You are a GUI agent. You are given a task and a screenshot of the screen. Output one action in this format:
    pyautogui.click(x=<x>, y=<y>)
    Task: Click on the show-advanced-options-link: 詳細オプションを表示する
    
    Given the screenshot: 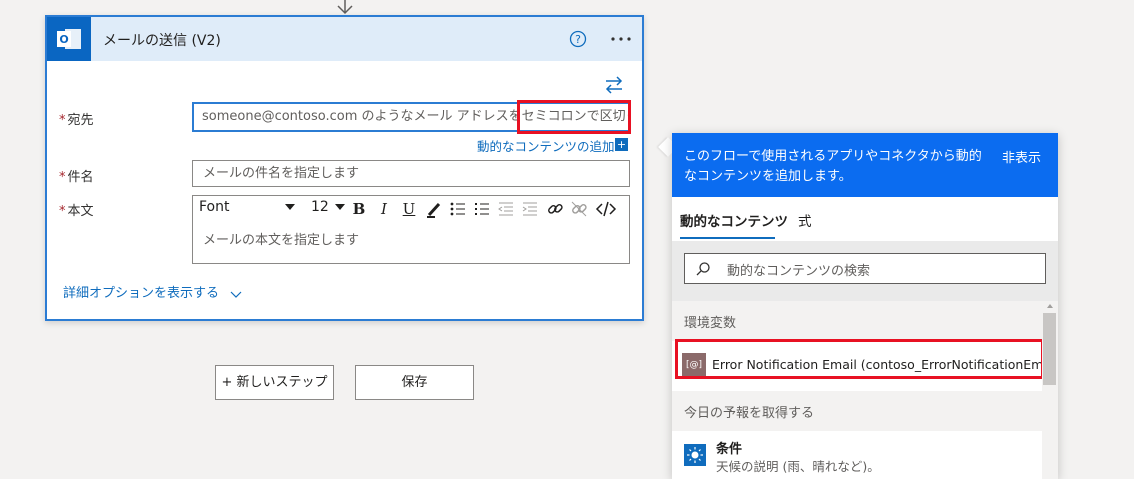 What is the action you would take?
    pyautogui.click(x=153, y=291)
    